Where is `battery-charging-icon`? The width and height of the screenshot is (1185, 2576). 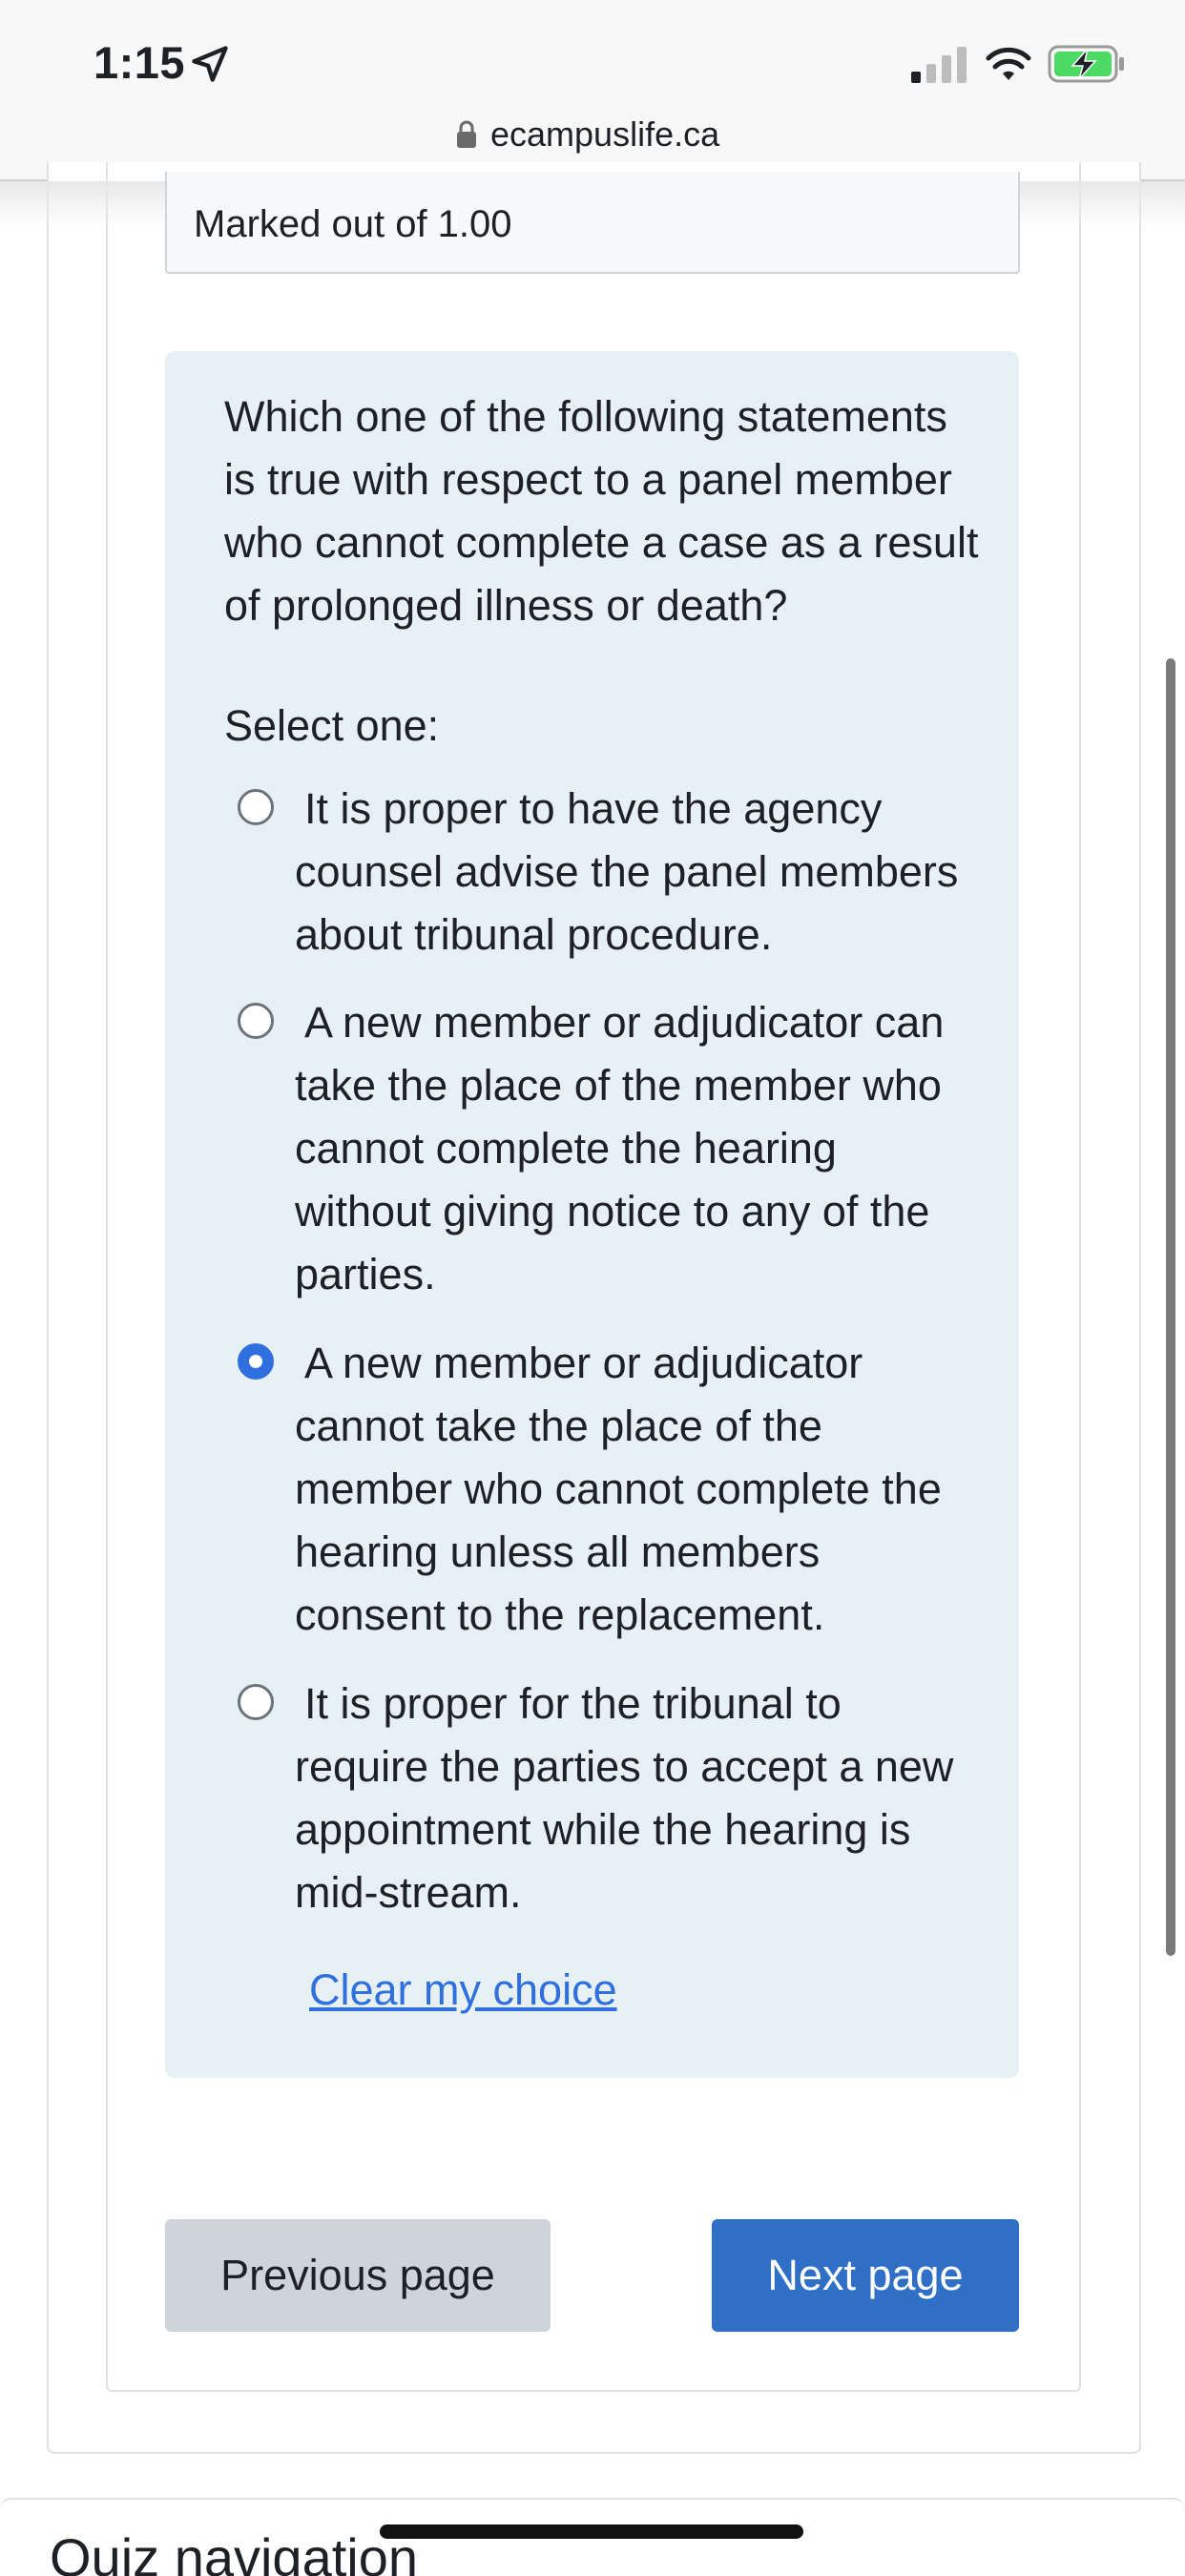 battery-charging-icon is located at coordinates (1086, 64).